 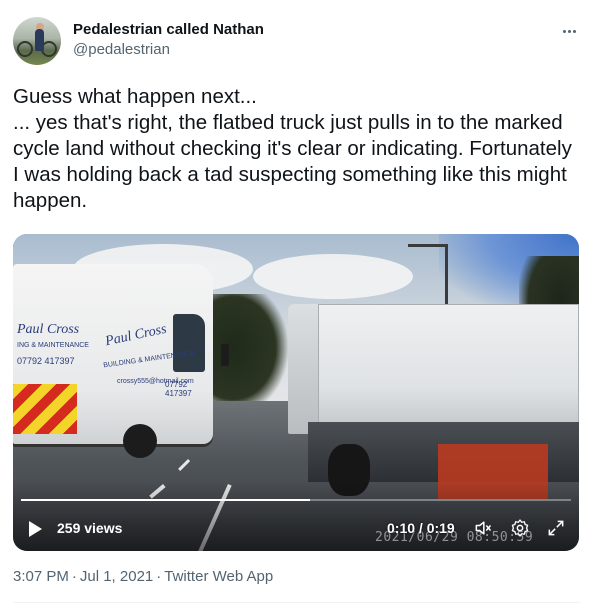 What do you see at coordinates (189, 343) in the screenshot?
I see `van-window` at bounding box center [189, 343].